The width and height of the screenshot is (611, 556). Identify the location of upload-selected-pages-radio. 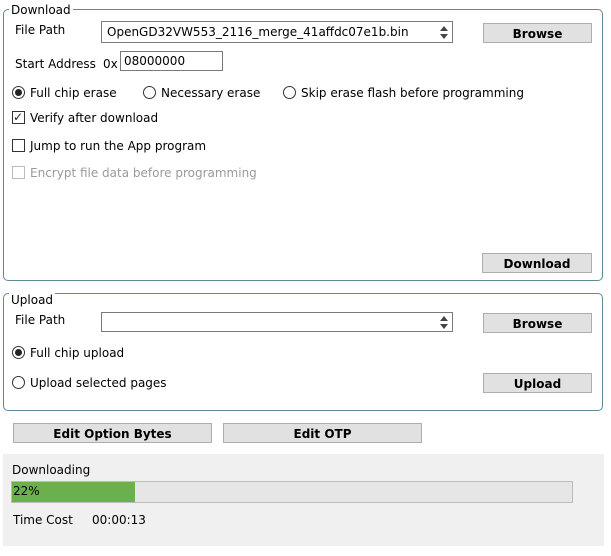
(18, 382).